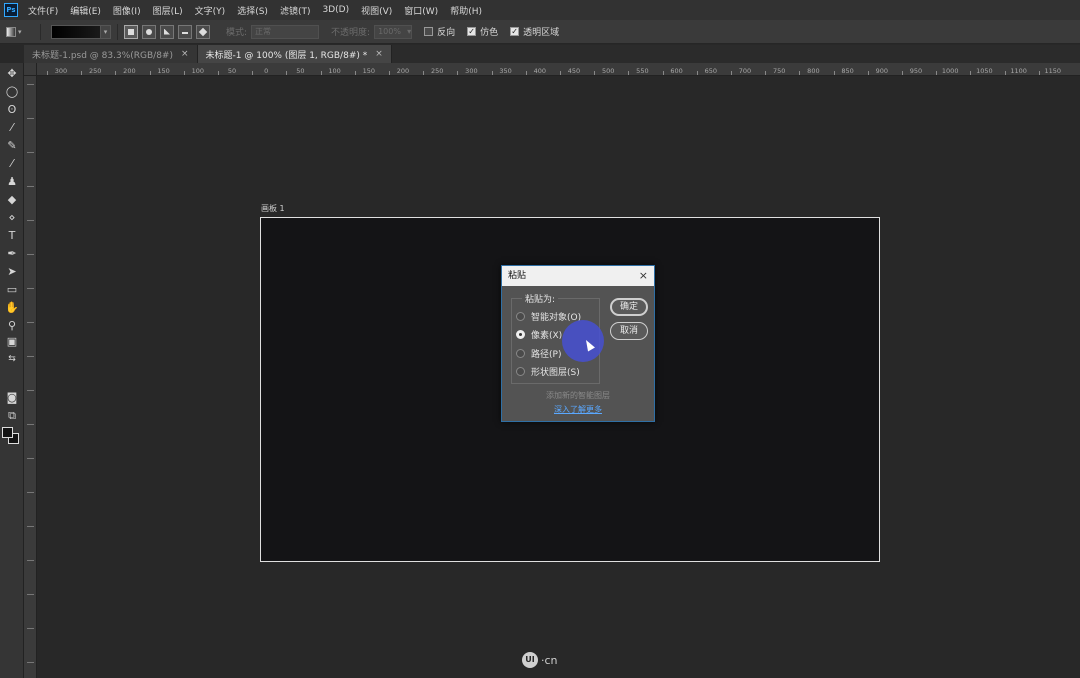 The width and height of the screenshot is (1080, 678). Describe the element at coordinates (12, 398) in the screenshot. I see `quick-mask-icon: ◙` at that location.